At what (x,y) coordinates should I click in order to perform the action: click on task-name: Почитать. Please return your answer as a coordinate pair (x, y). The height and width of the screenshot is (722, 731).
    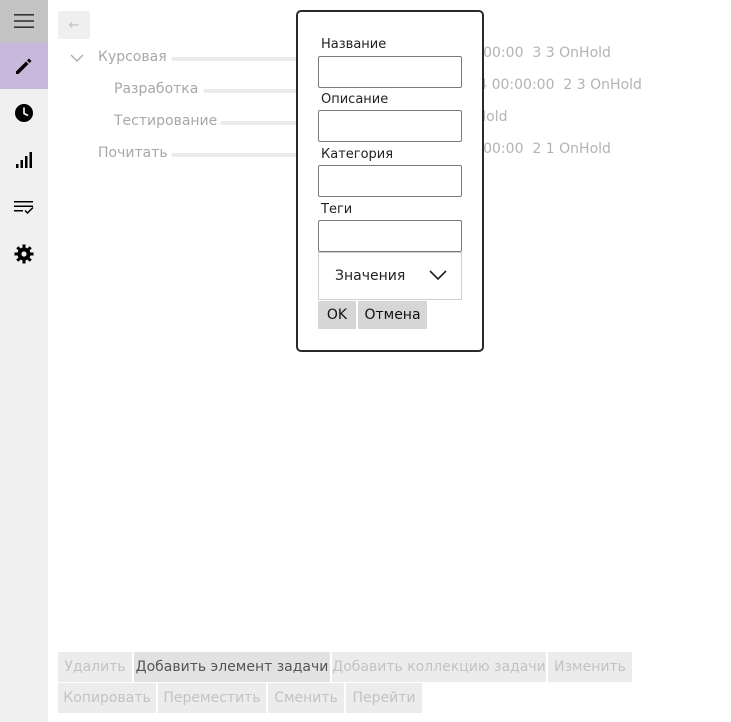
    Looking at the image, I should click on (133, 153).